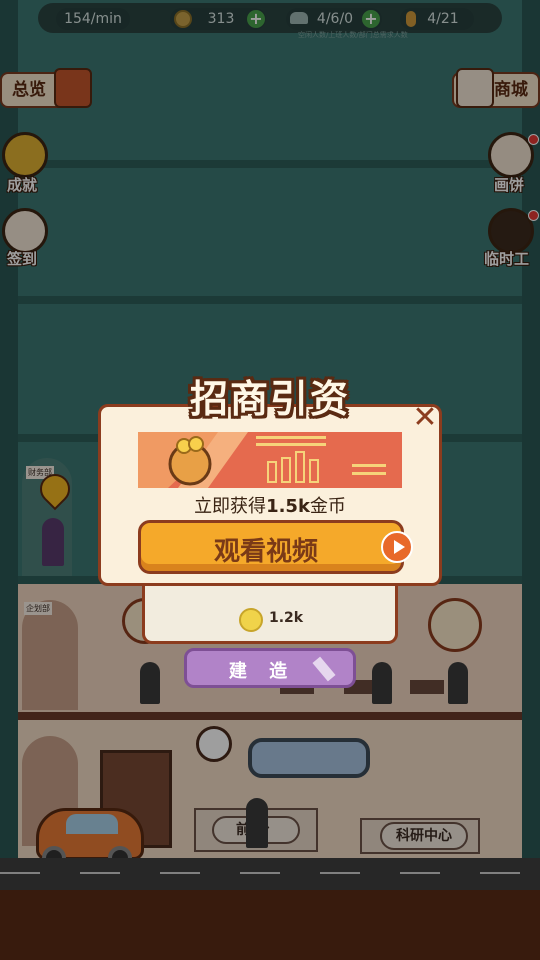 The width and height of the screenshot is (540, 960). I want to click on reward-amount: 1.5k, so click(288, 506).